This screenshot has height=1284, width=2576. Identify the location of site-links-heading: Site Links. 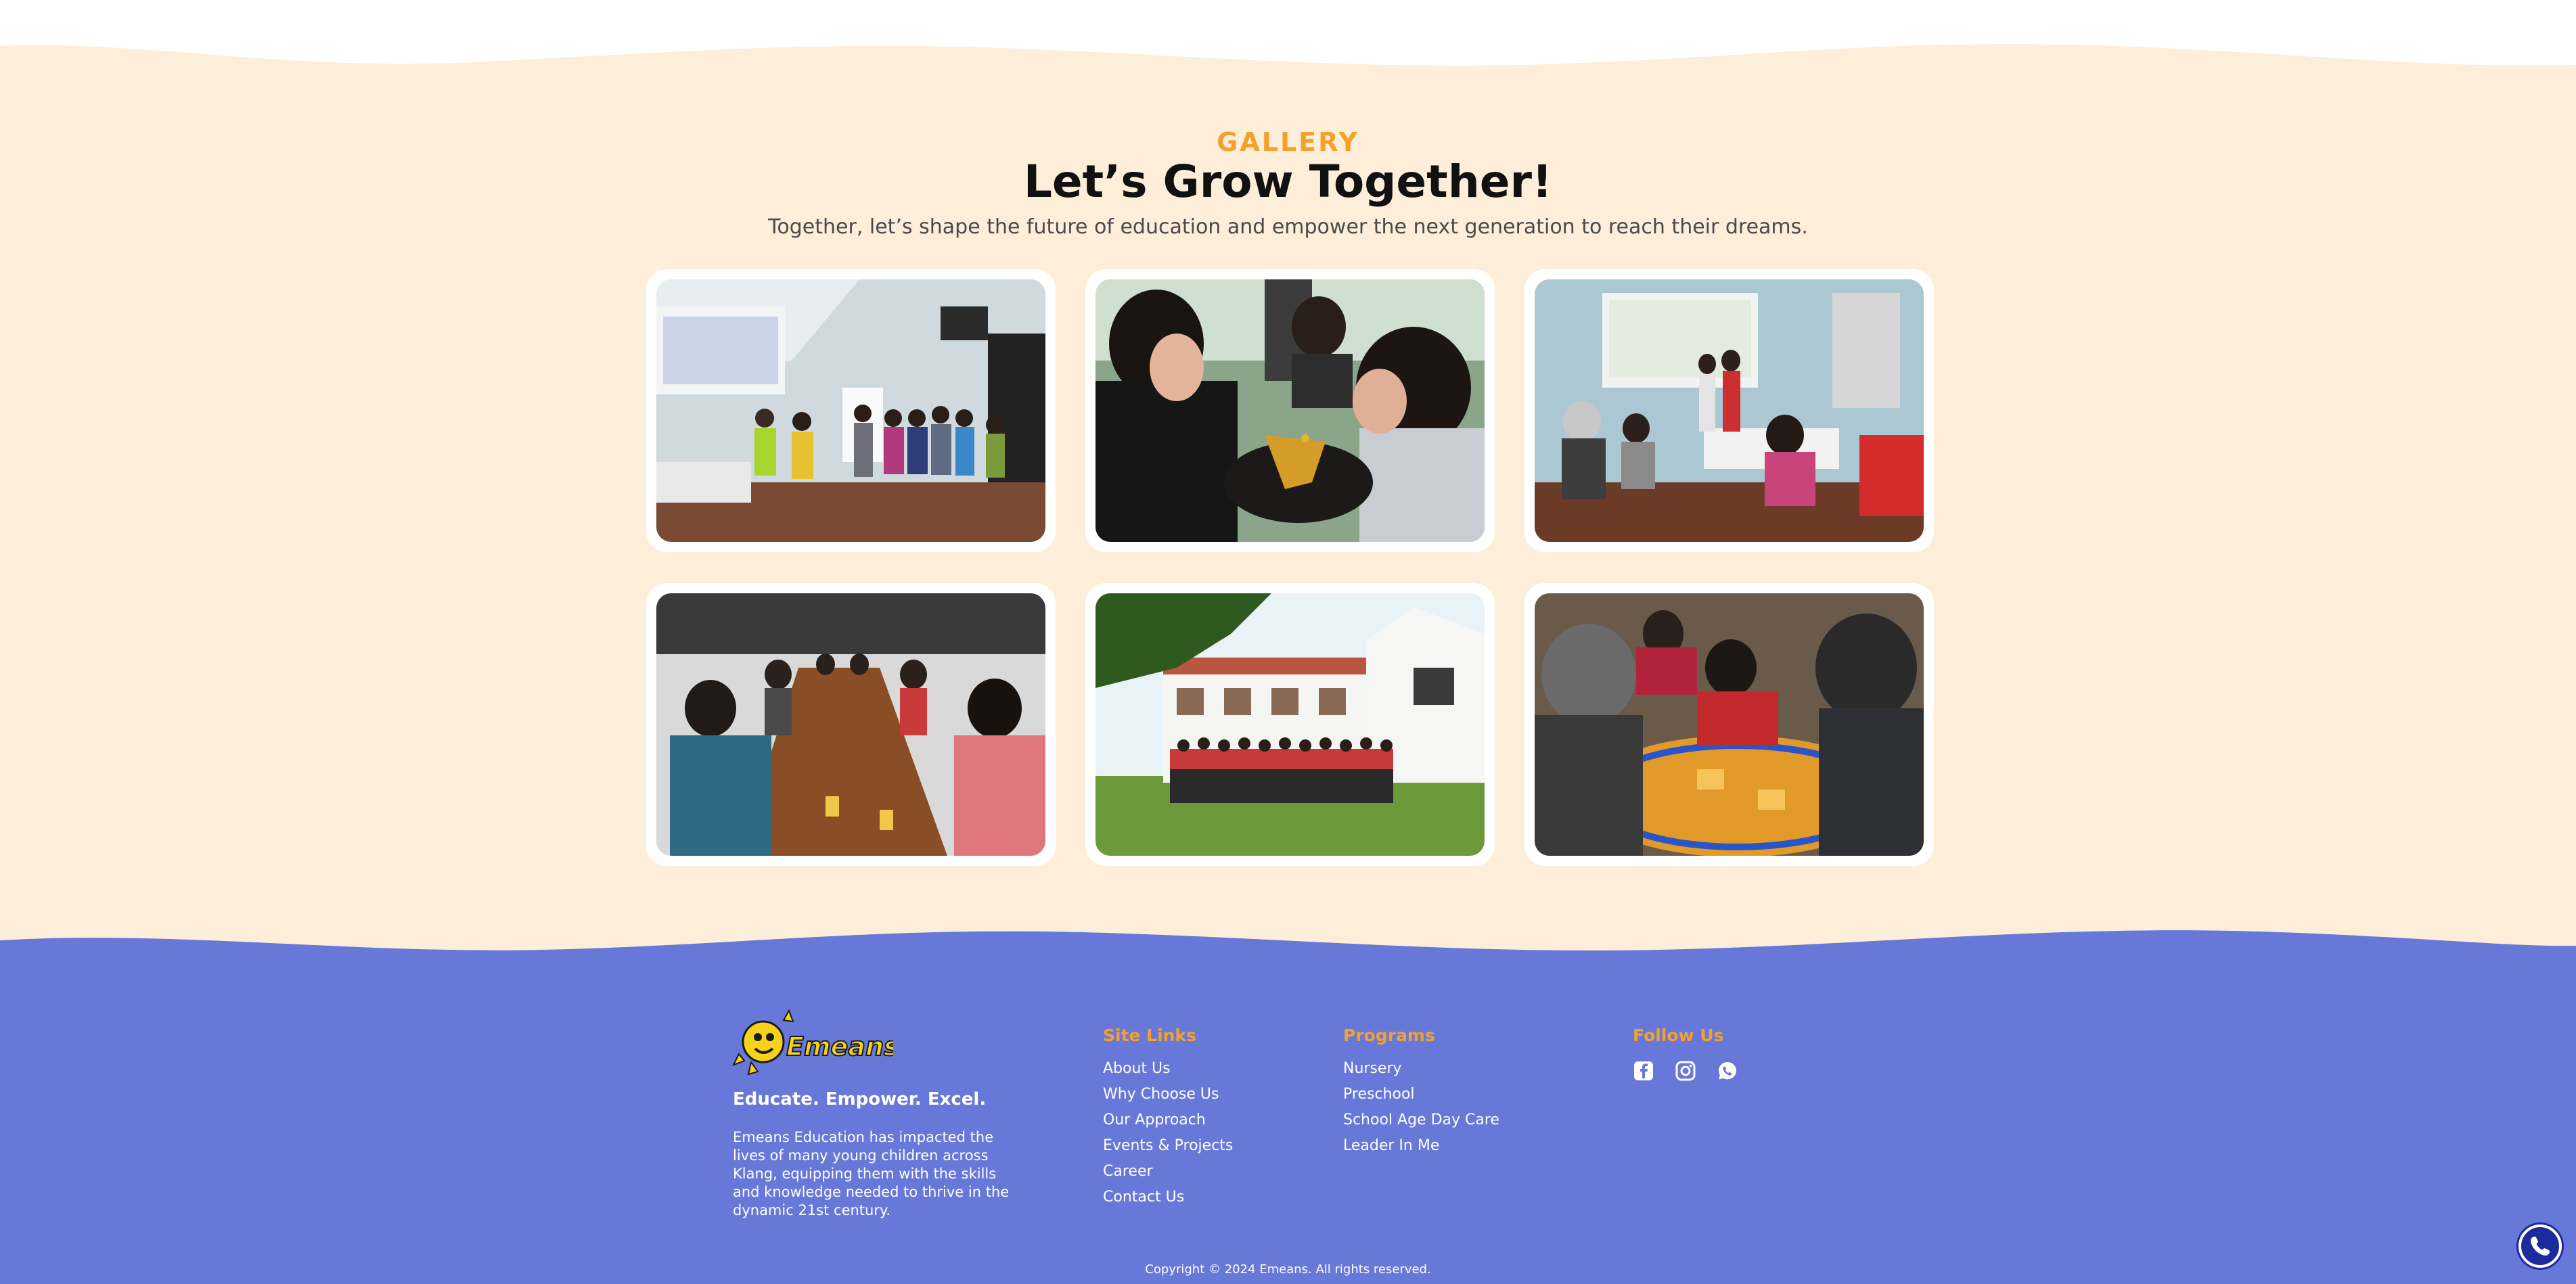
(1149, 1035).